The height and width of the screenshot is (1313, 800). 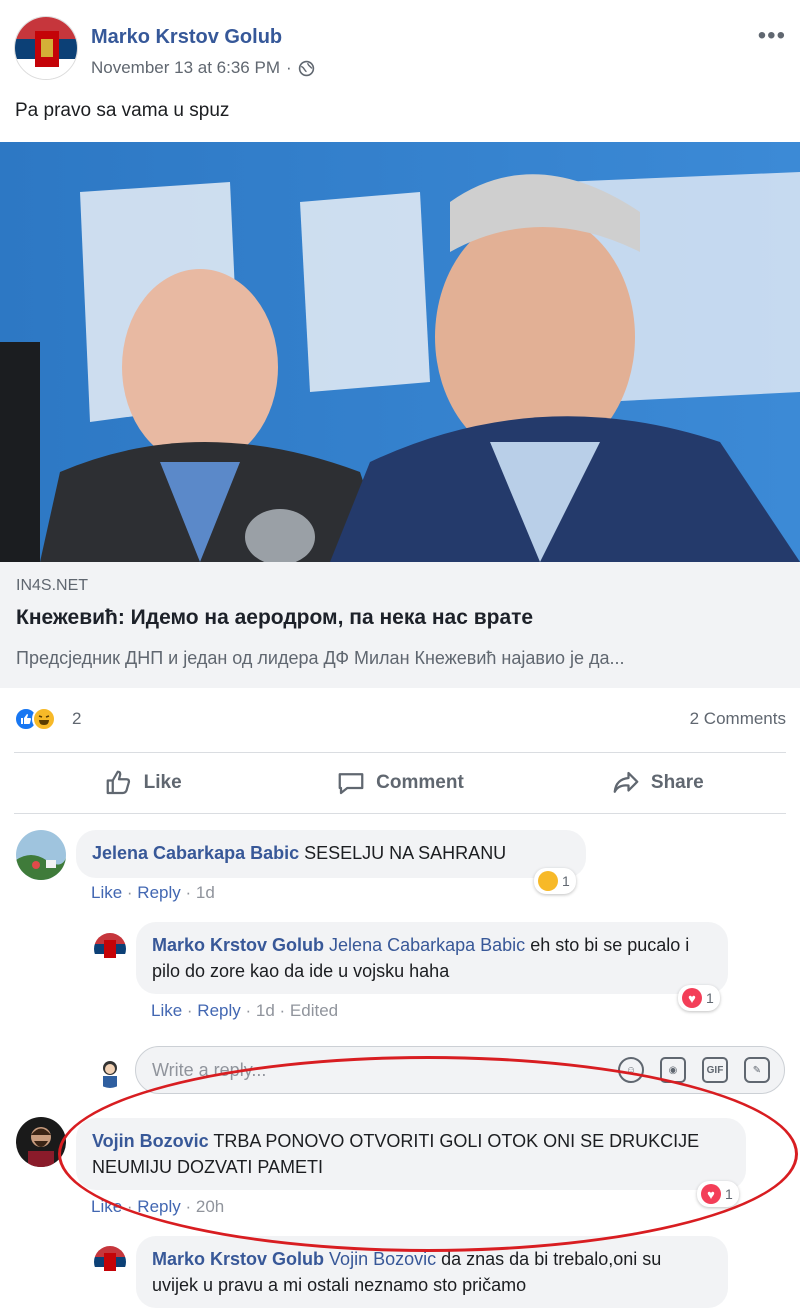 What do you see at coordinates (210, 1206) in the screenshot?
I see `comment-time: 20h` at bounding box center [210, 1206].